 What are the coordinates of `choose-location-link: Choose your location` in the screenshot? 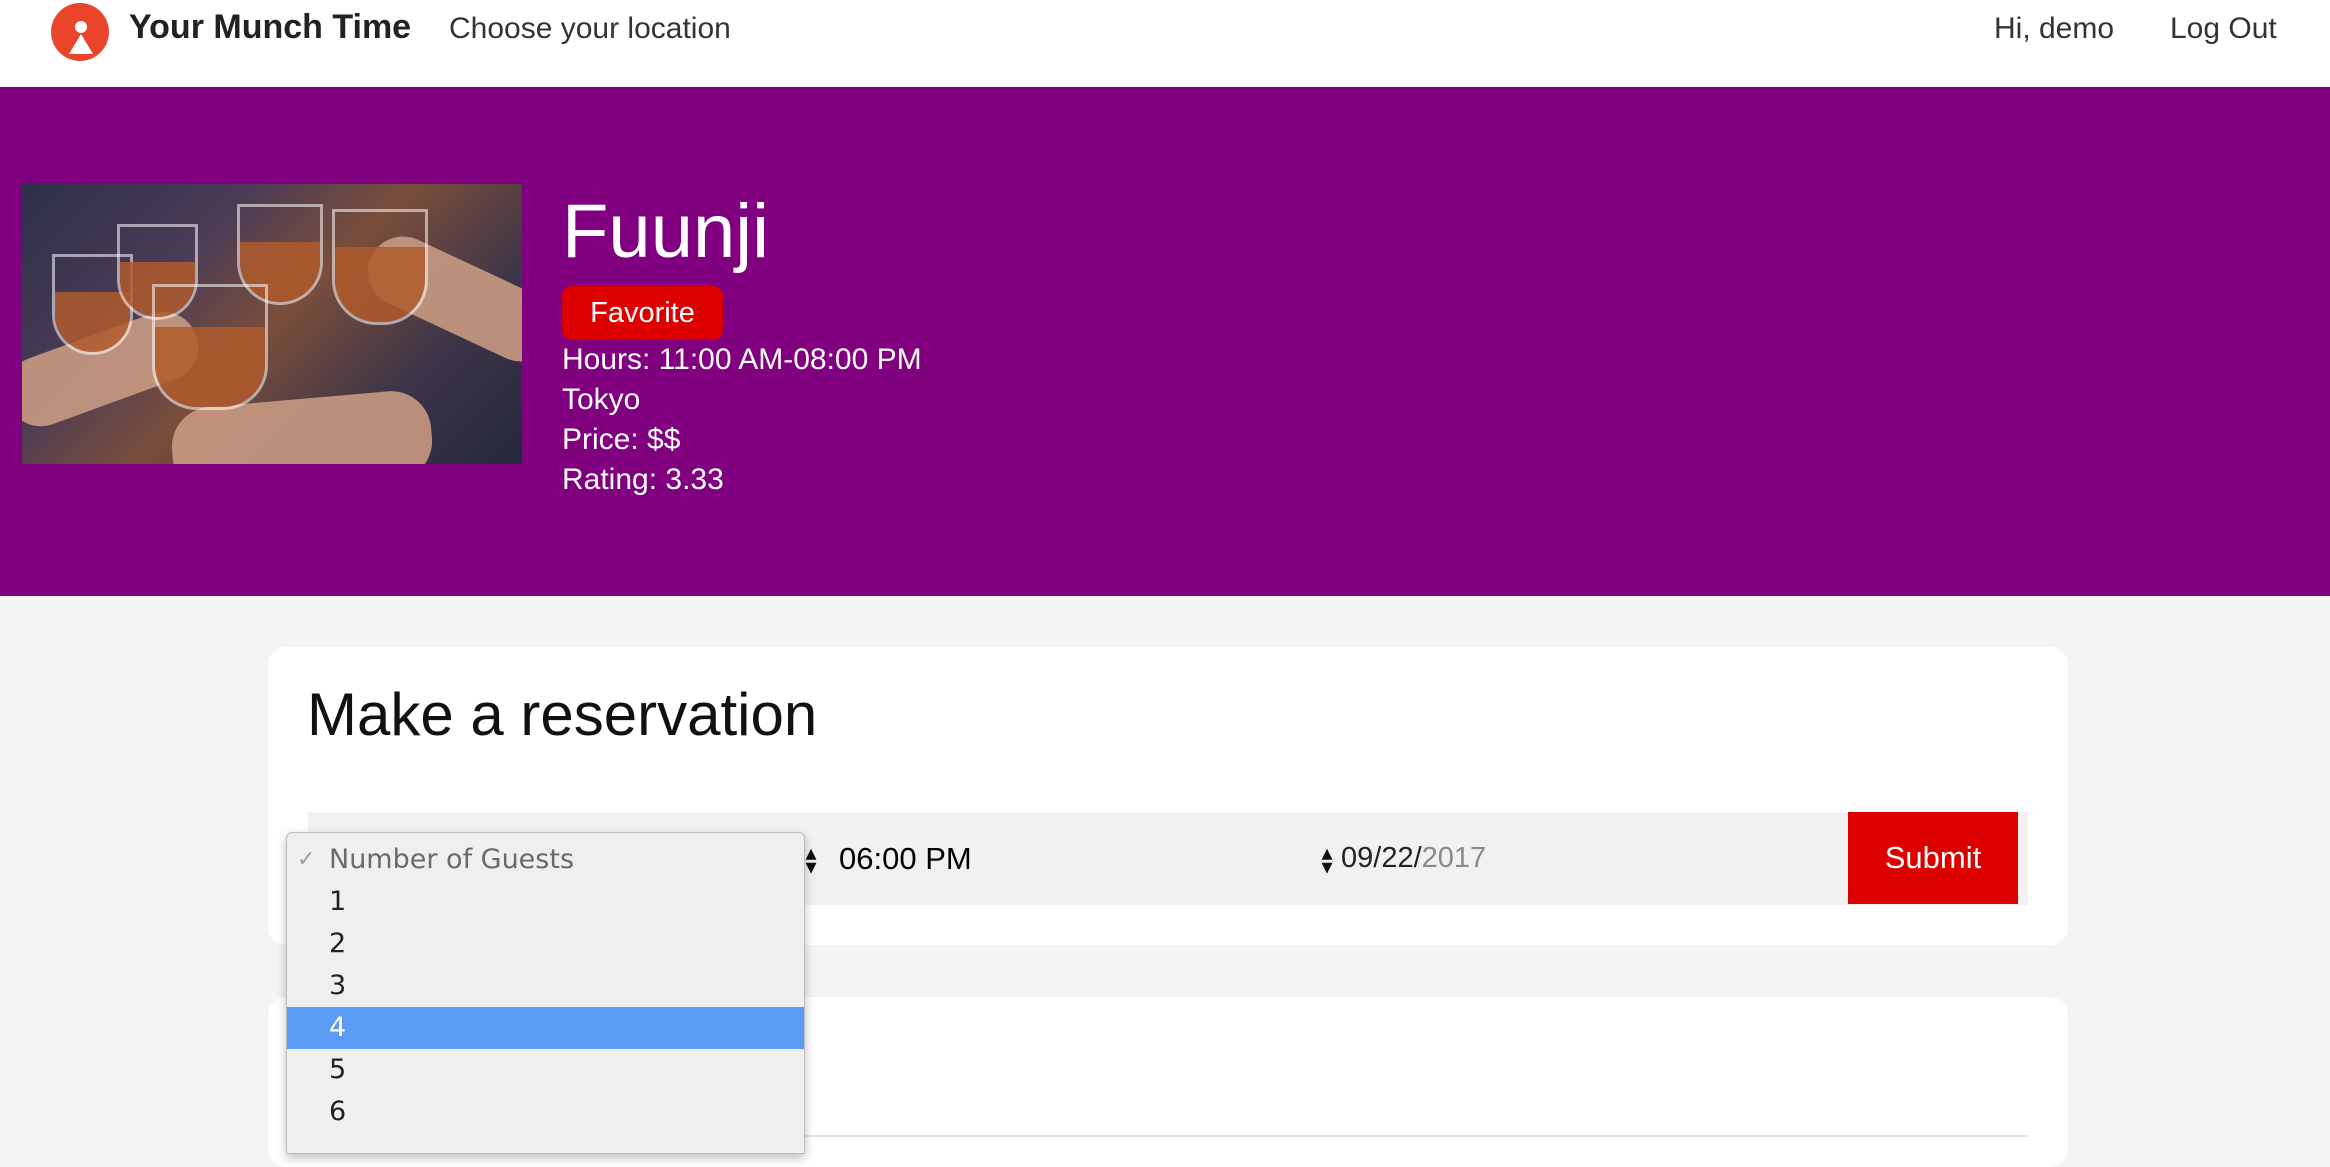 It's located at (590, 29).